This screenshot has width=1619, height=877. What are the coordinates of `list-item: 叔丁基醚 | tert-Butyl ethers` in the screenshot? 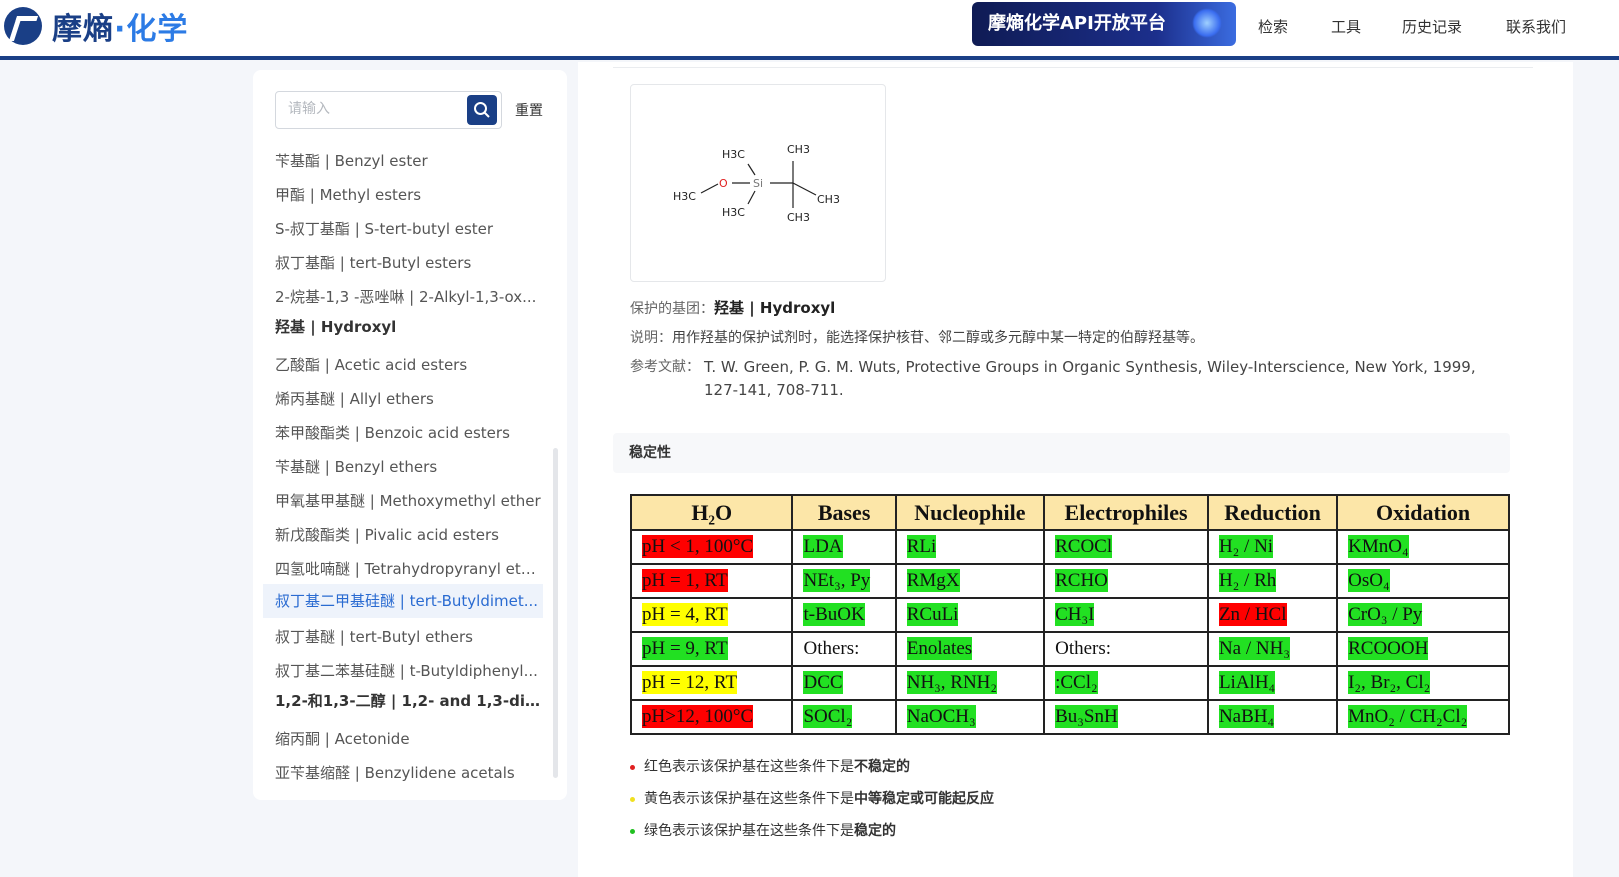 It's located at (409, 636).